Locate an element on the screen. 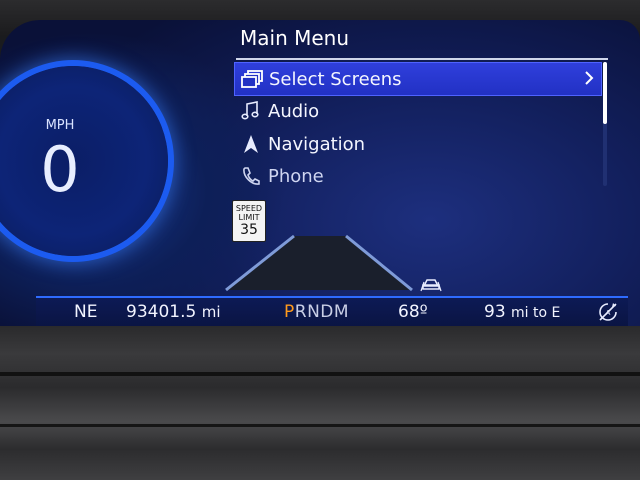 This screenshot has width=640, height=480. menu-item-label: Select Screens is located at coordinates (335, 79).